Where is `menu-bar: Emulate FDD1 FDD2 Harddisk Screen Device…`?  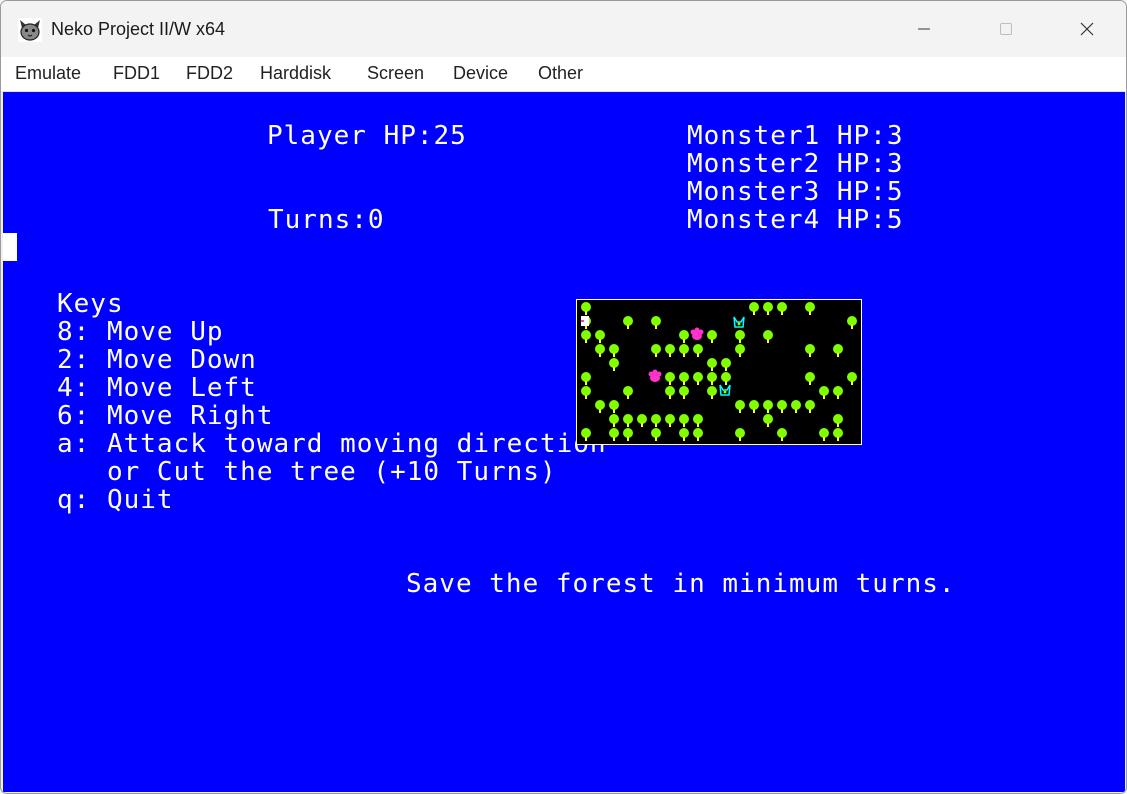
menu-bar: Emulate FDD1 FDD2 Harddisk Screen Device… is located at coordinates (563, 74).